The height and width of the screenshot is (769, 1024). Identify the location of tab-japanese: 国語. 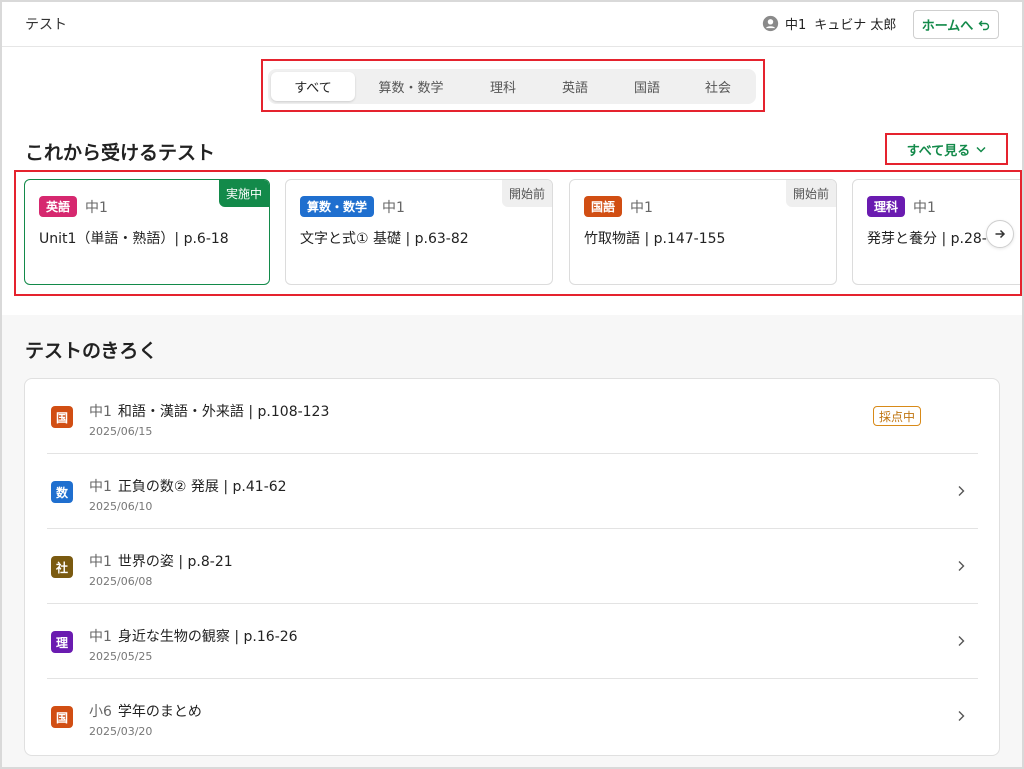
(647, 86).